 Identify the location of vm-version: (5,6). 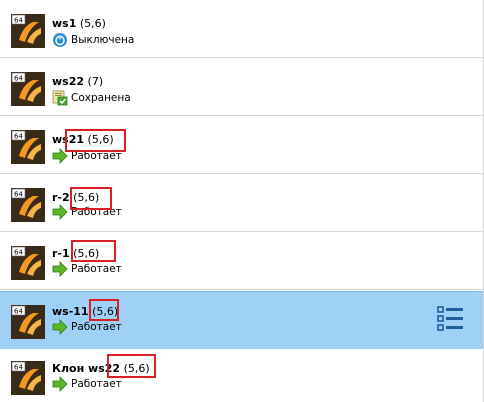
(92, 23).